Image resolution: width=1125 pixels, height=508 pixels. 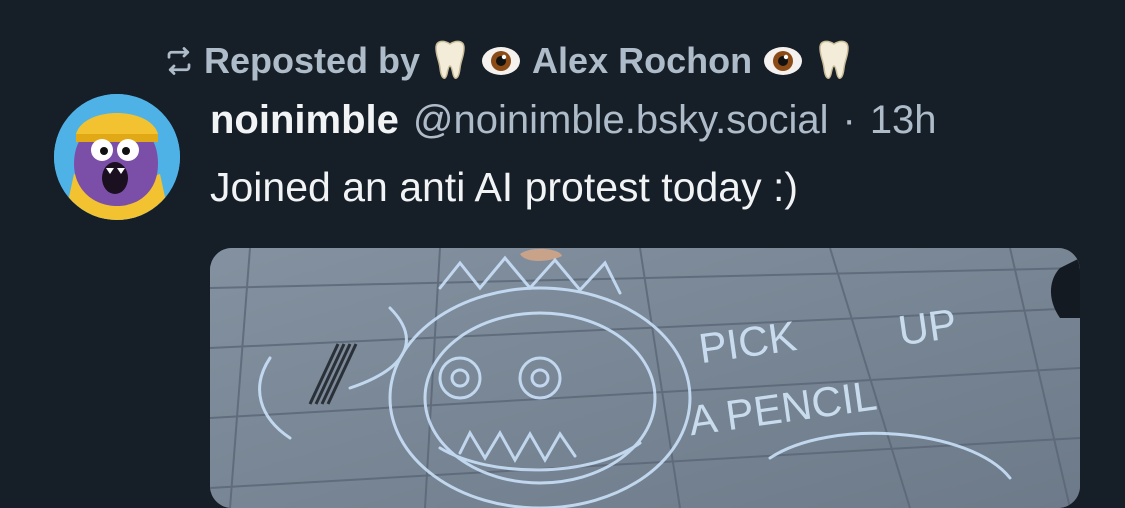 I want to click on repost-indicator: Reposted by Alex Rochon, so click(x=509, y=61).